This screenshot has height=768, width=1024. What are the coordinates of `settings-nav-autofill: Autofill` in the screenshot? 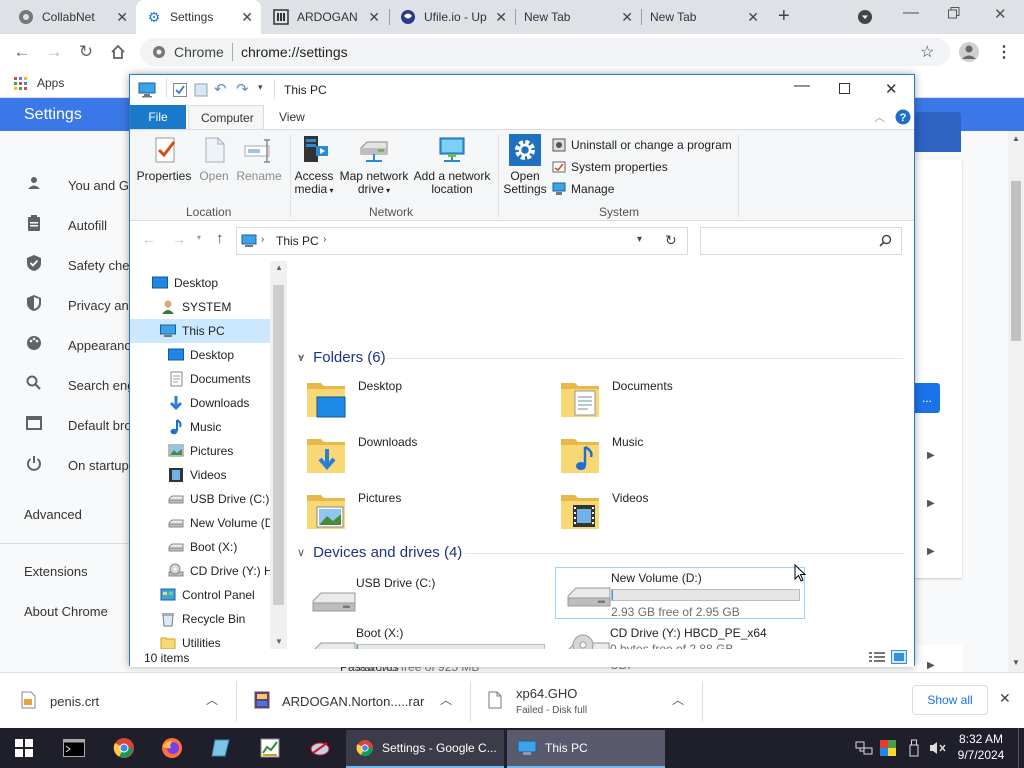 It's located at (65, 225).